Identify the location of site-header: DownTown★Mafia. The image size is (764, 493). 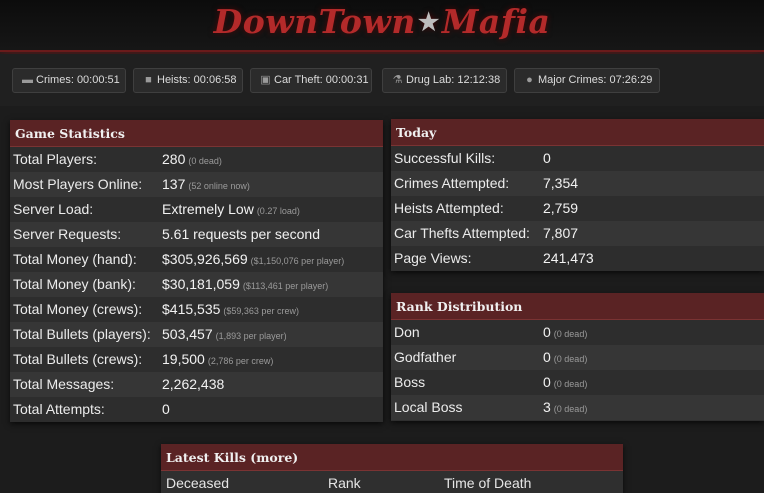
(382, 26).